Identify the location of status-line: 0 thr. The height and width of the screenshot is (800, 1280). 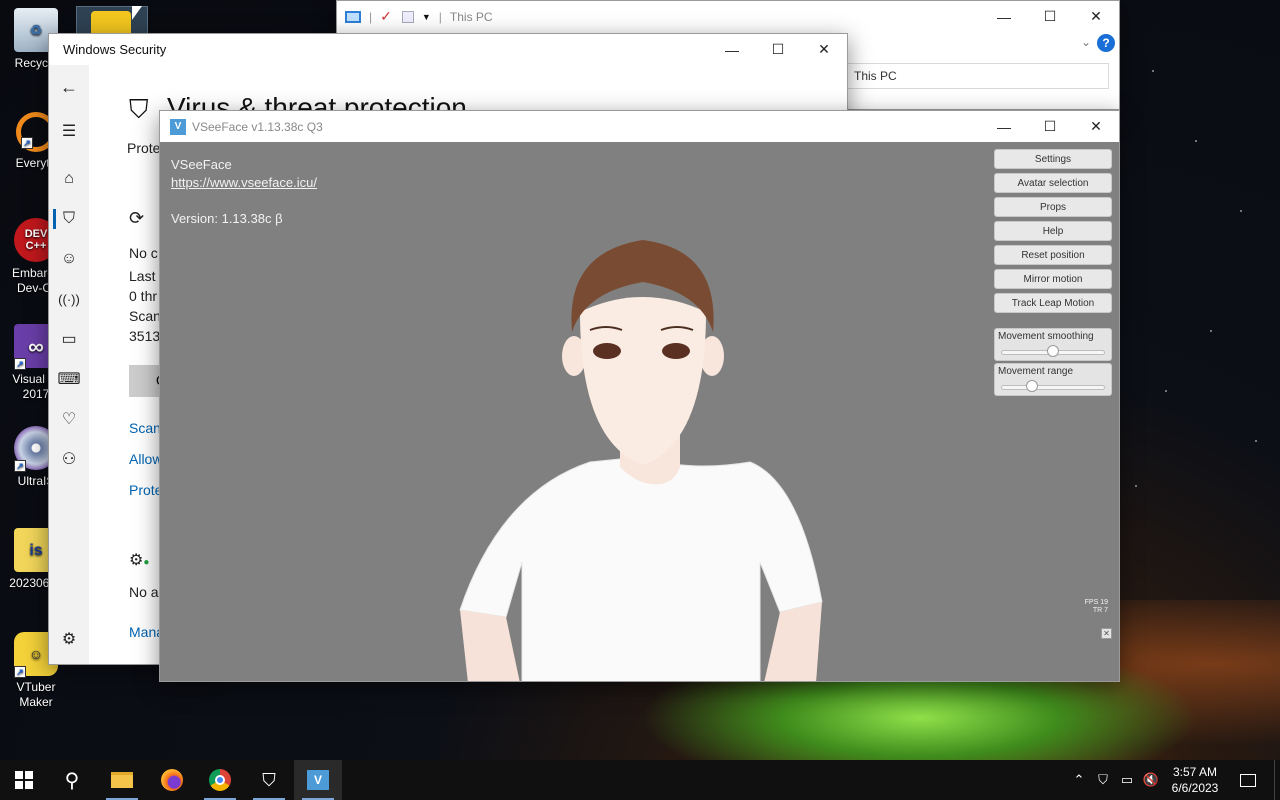
(143, 296).